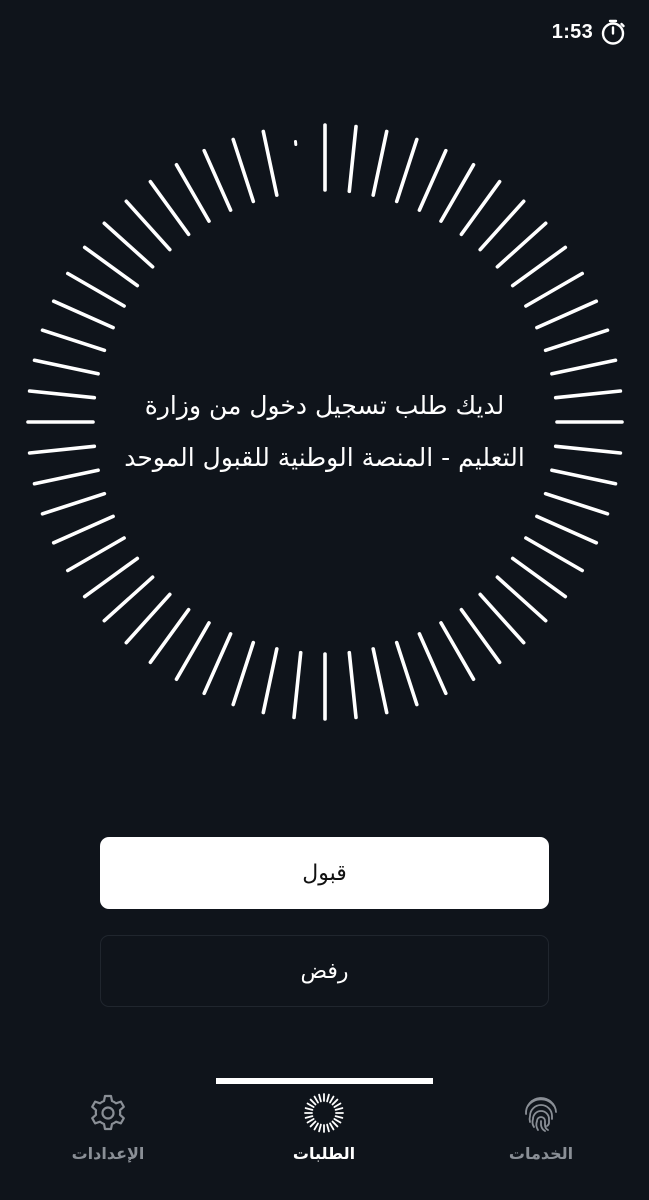 Image resolution: width=649 pixels, height=1200 pixels. What do you see at coordinates (108, 1136) in the screenshot?
I see `tab-settings: الإعدادات` at bounding box center [108, 1136].